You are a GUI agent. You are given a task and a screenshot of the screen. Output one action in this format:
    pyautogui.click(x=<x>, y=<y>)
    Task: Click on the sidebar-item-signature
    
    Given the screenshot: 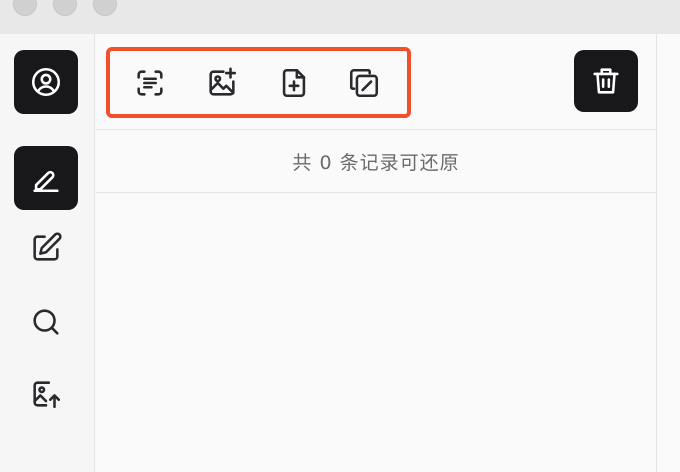 What is the action you would take?
    pyautogui.click(x=46, y=178)
    